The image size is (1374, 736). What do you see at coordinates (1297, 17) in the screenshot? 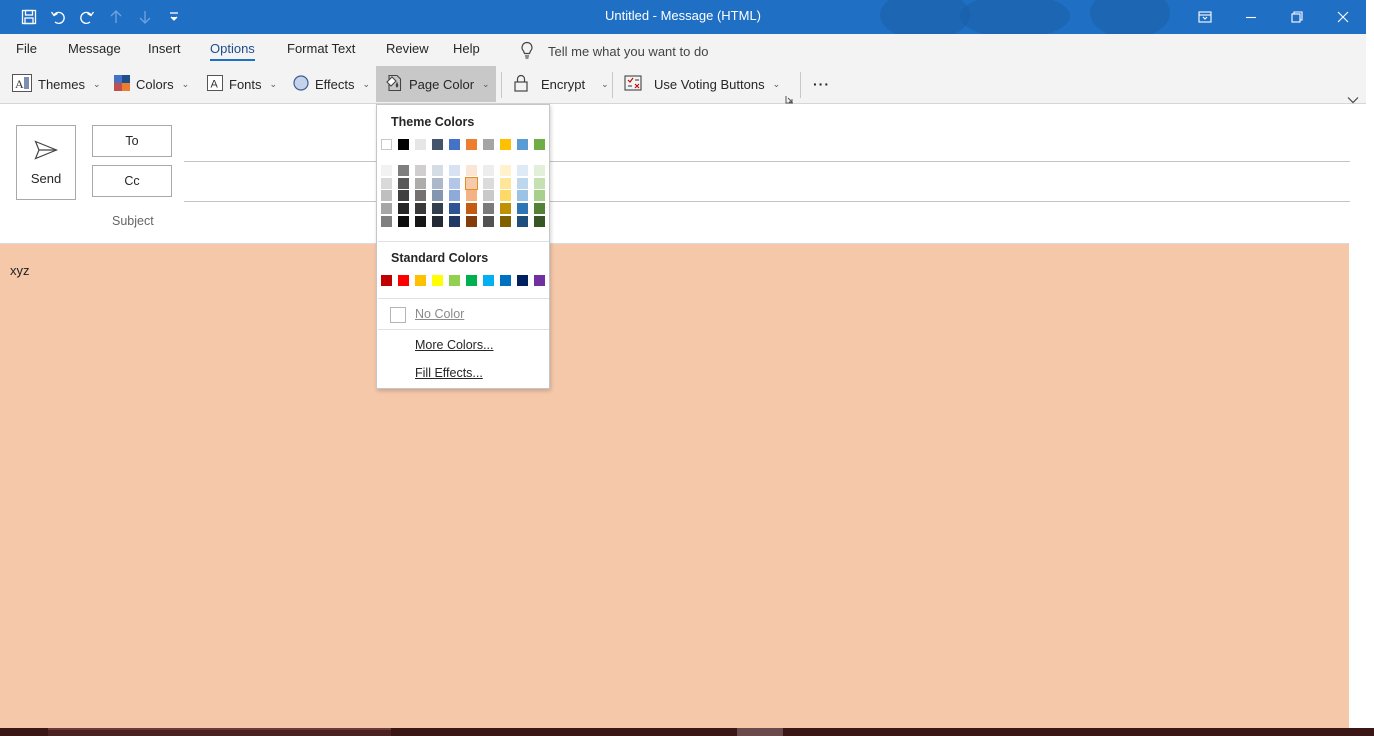
I see `restore-icon` at bounding box center [1297, 17].